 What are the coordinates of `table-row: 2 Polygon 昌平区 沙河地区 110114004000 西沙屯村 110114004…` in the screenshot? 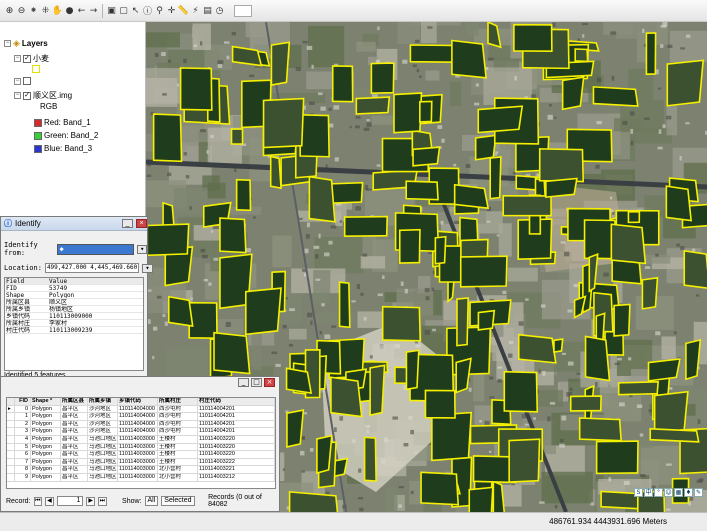 It's located at (141, 424).